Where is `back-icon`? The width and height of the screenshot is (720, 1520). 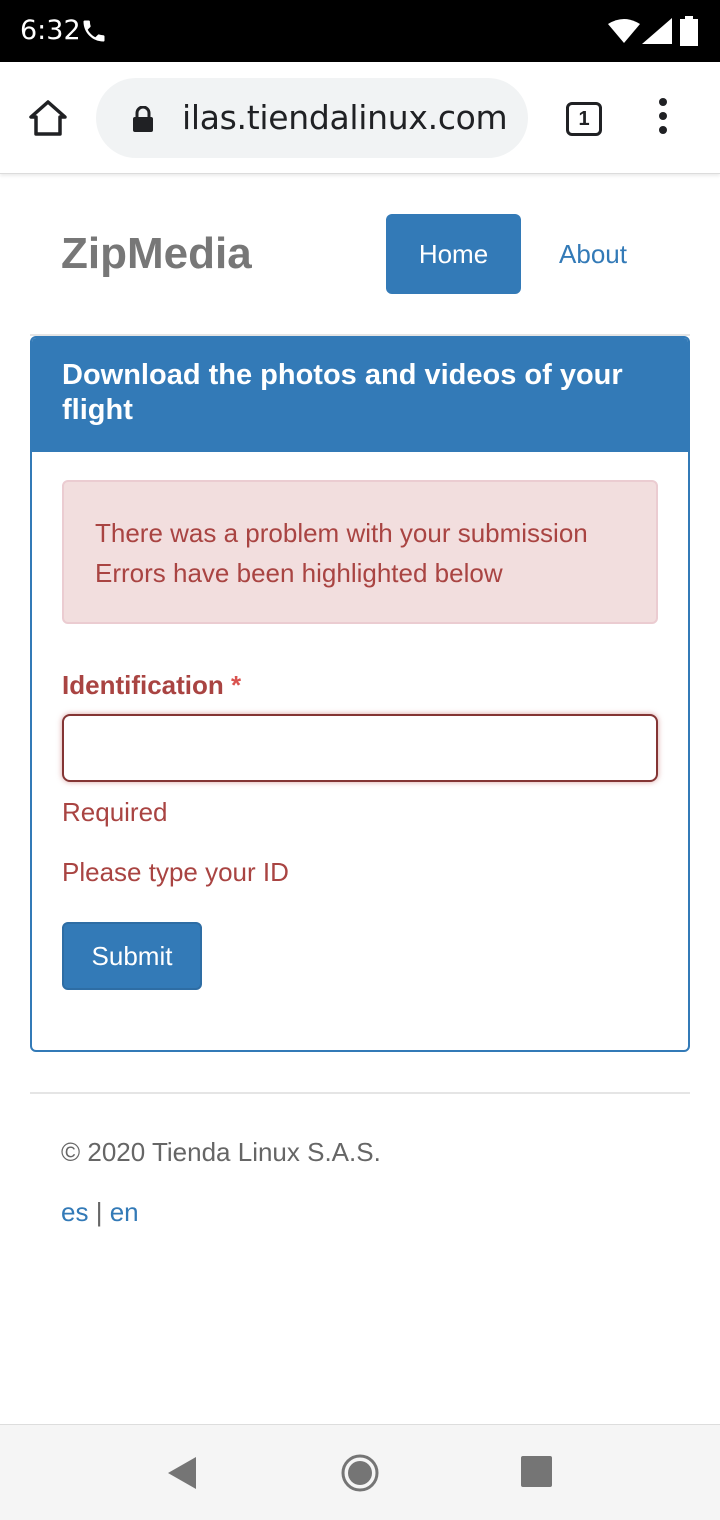 back-icon is located at coordinates (182, 1473).